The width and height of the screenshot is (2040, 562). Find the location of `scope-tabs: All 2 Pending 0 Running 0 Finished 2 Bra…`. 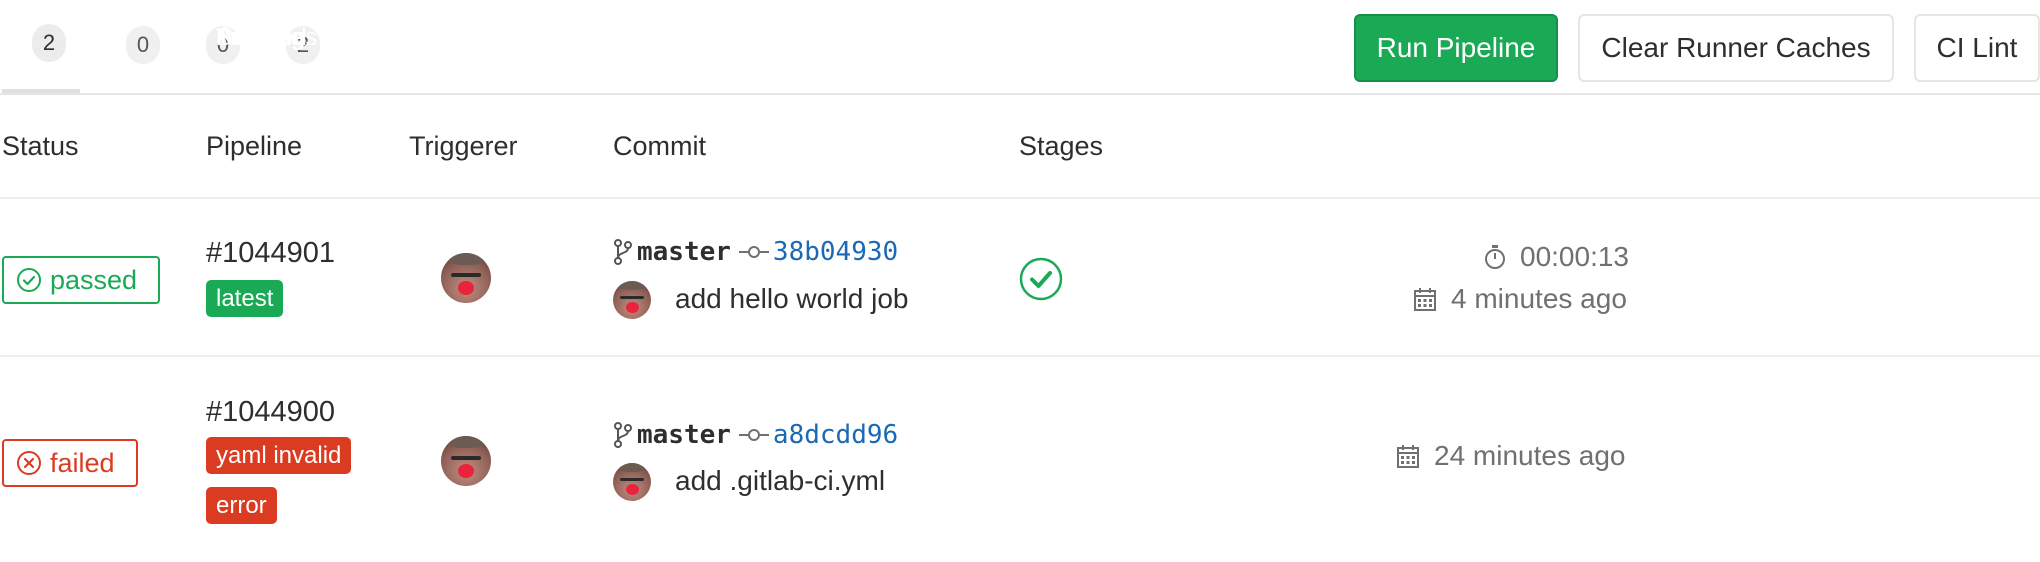

scope-tabs: All 2 Pending 0 Running 0 Finished 2 Bra… is located at coordinates (211, 47).